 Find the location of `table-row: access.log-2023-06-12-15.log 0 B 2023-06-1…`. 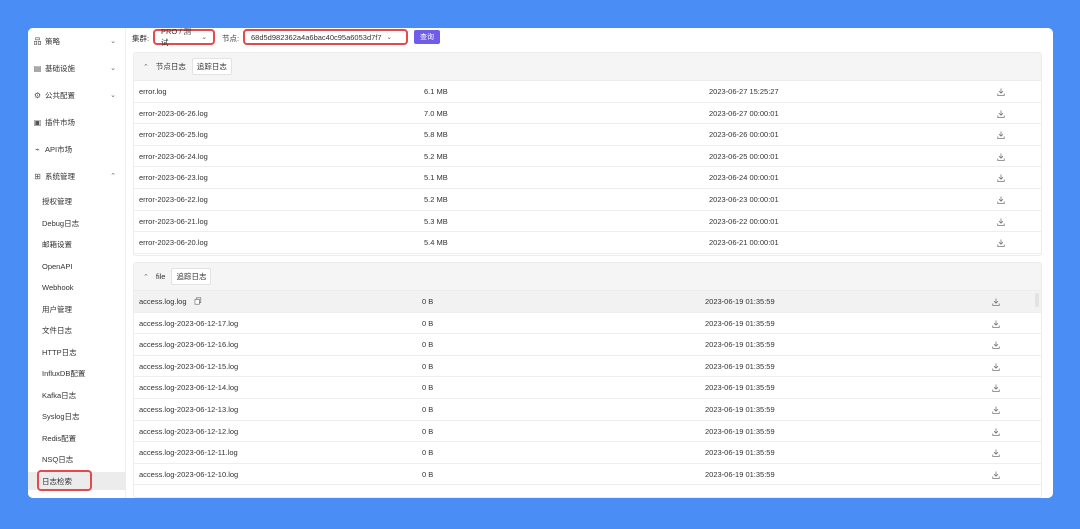

table-row: access.log-2023-06-12-15.log 0 B 2023-06-1… is located at coordinates (587, 367).